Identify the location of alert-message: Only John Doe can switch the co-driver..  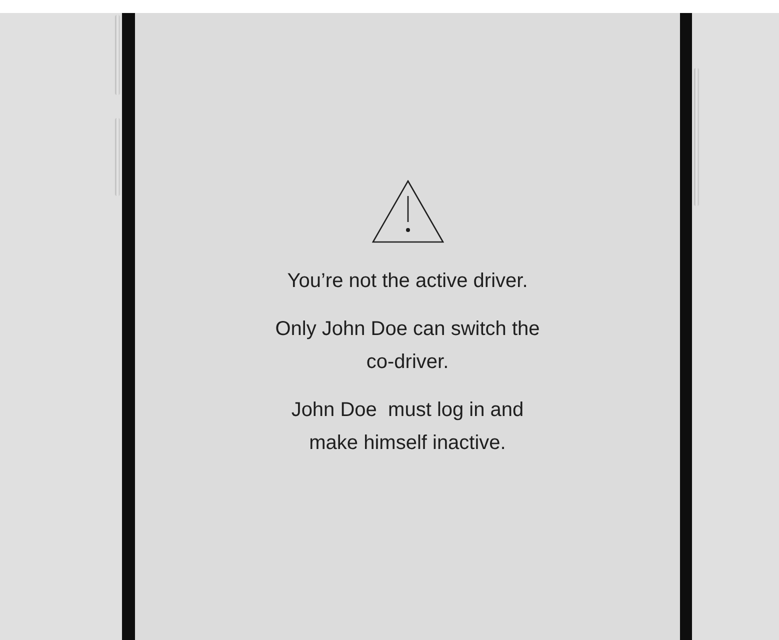
(407, 346).